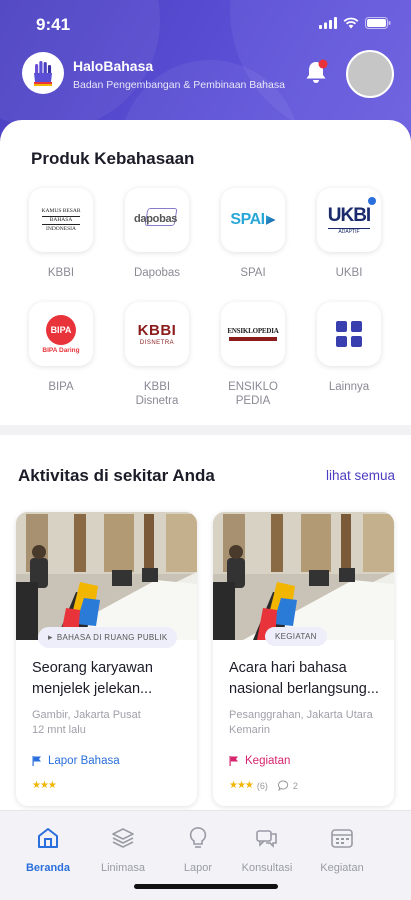 Image resolution: width=411 pixels, height=900 pixels. Describe the element at coordinates (301, 723) in the screenshot. I see `activity-location: Pesanggrahan, Jakarta Utara Kemarin` at that location.